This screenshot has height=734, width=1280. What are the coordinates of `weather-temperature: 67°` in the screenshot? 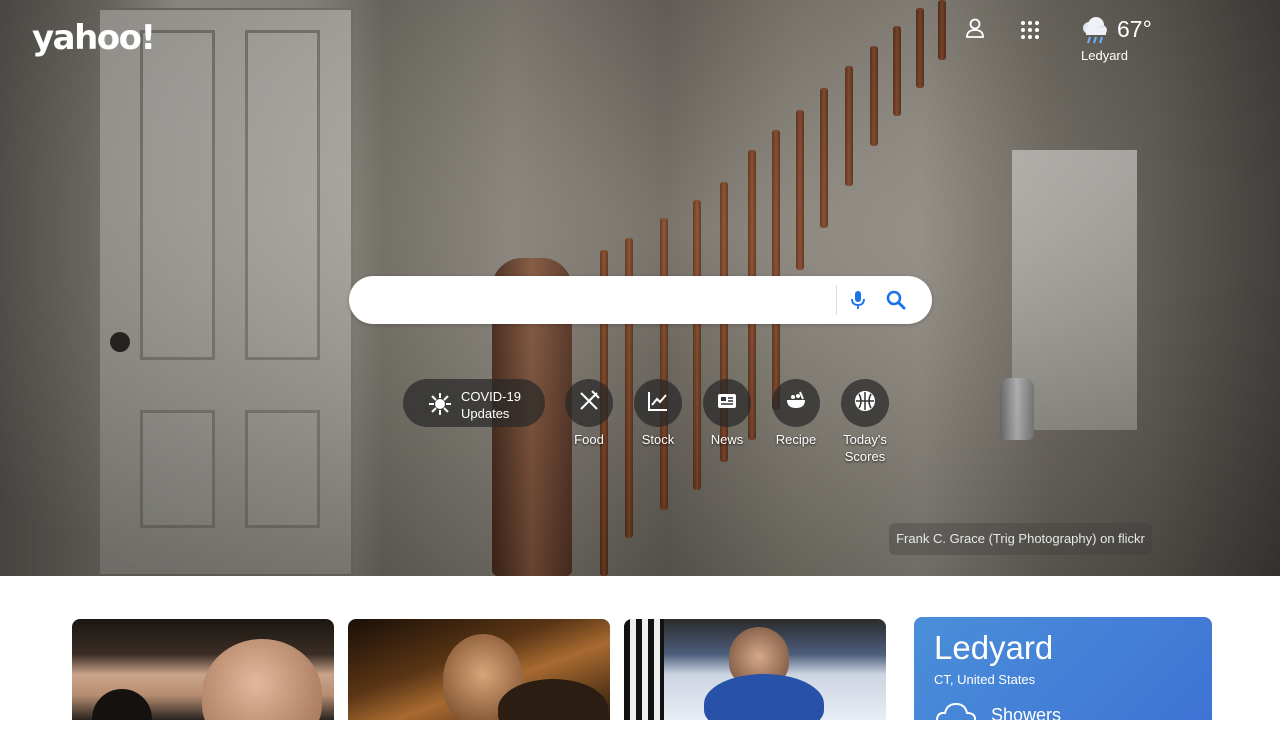 It's located at (1134, 29).